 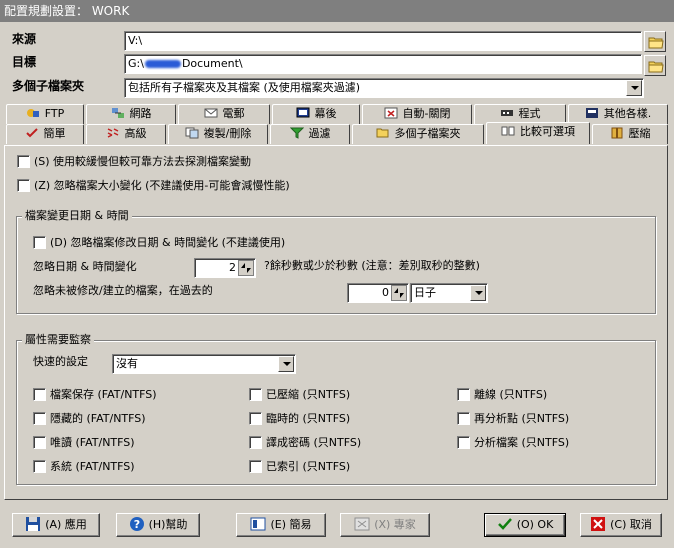 I want to click on ftp-icon, so click(x=33, y=113).